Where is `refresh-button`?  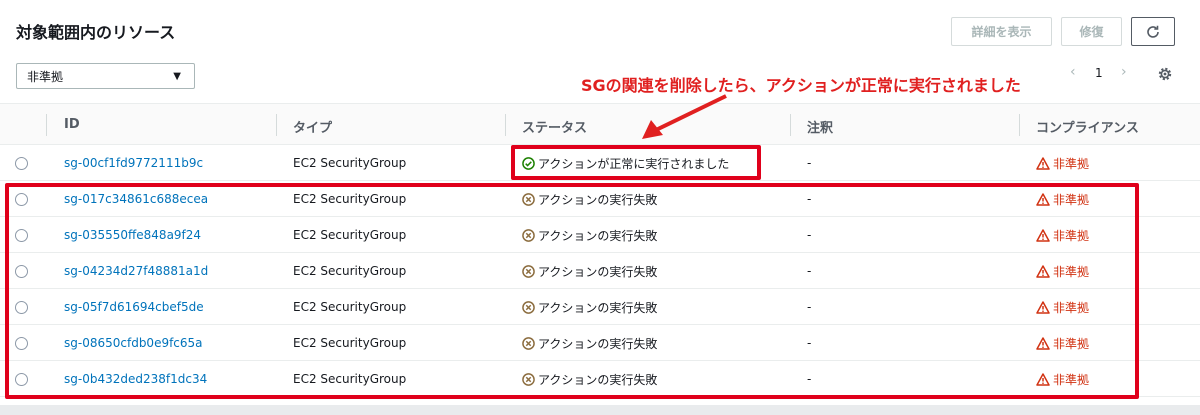
refresh-button is located at coordinates (1153, 31).